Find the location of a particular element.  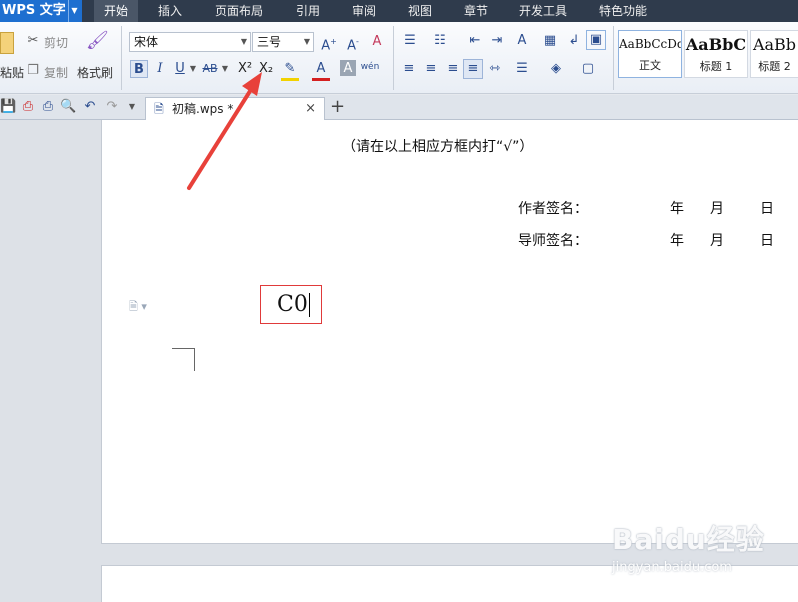

tab-references: 引用 is located at coordinates (308, 11).